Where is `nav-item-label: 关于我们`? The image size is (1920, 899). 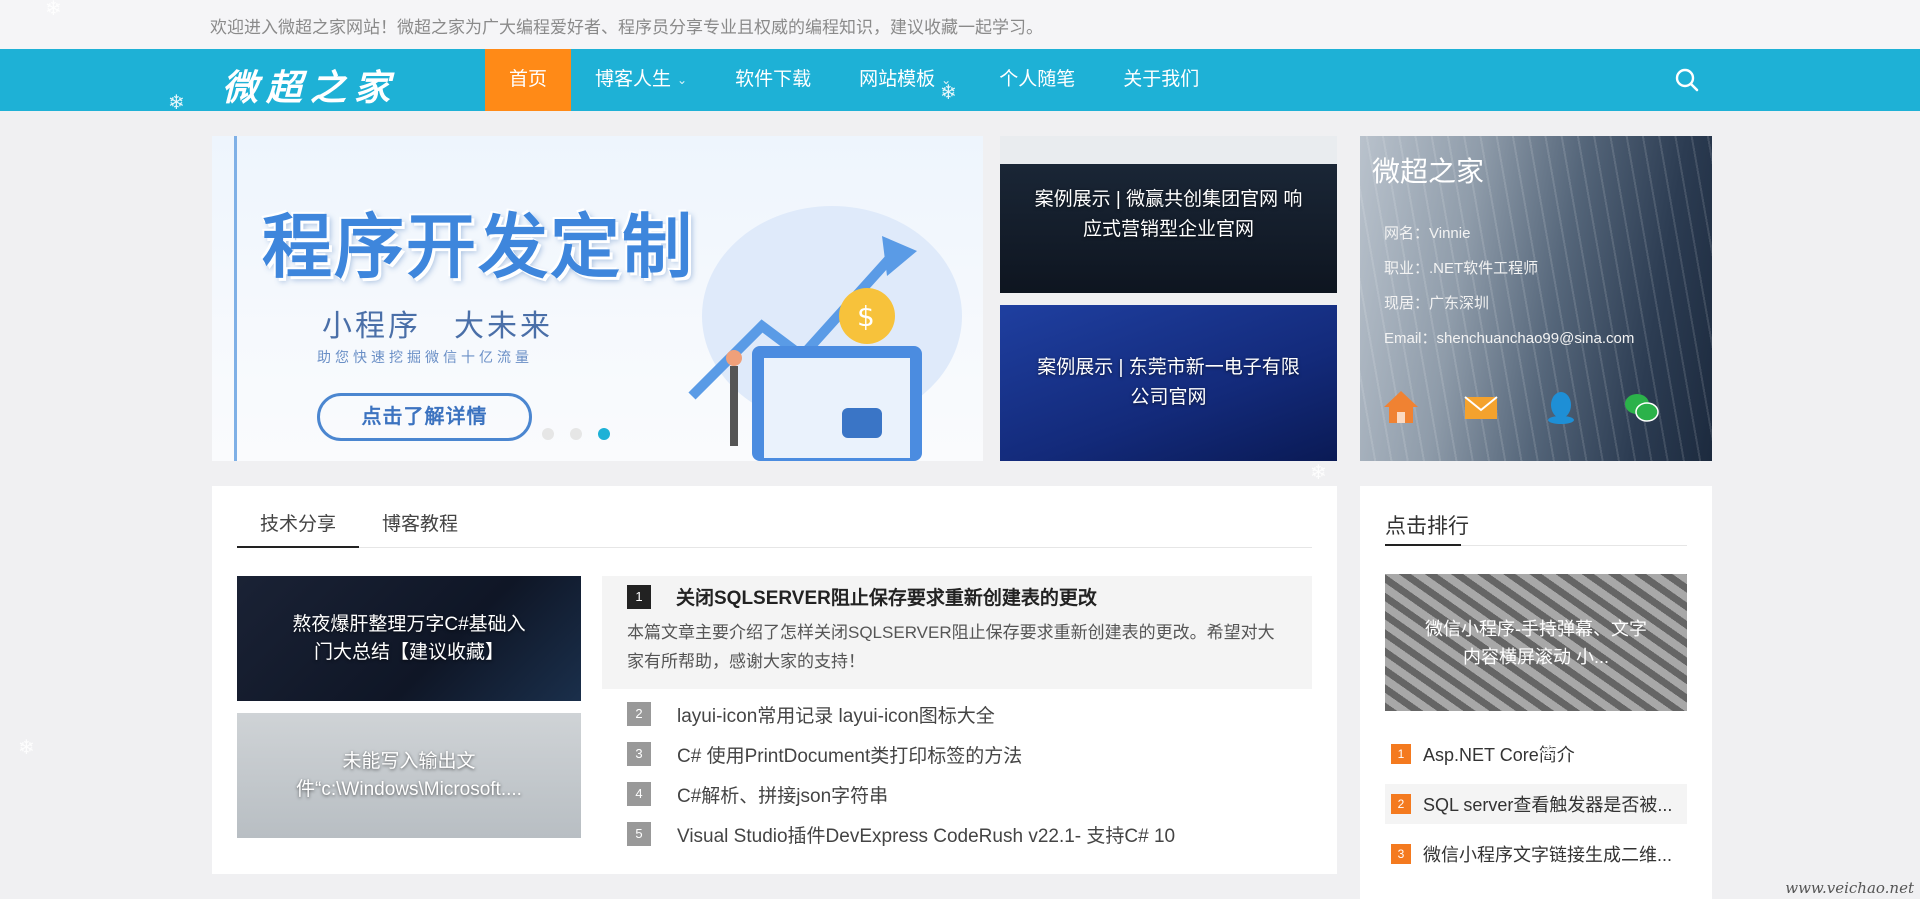
nav-item-label: 关于我们 is located at coordinates (1161, 79).